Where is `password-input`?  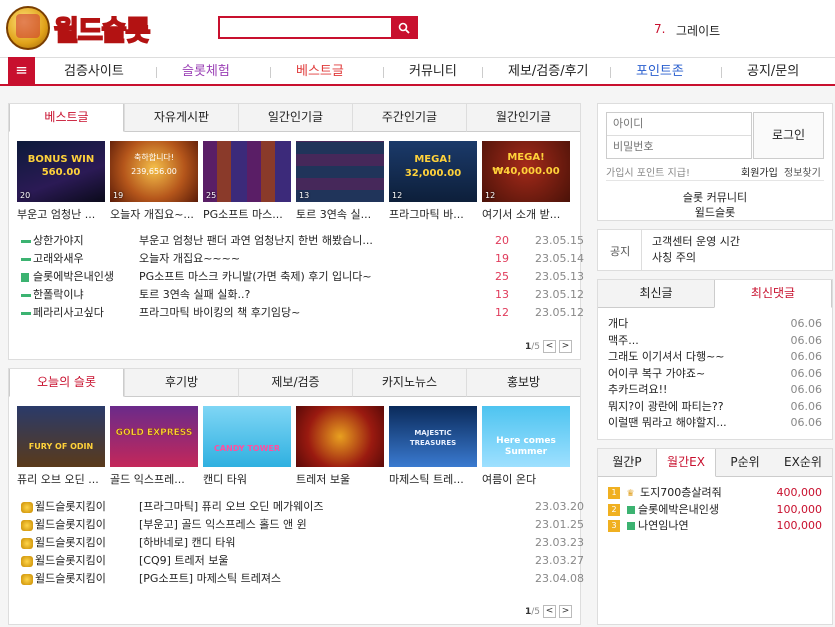 password-input is located at coordinates (679, 147).